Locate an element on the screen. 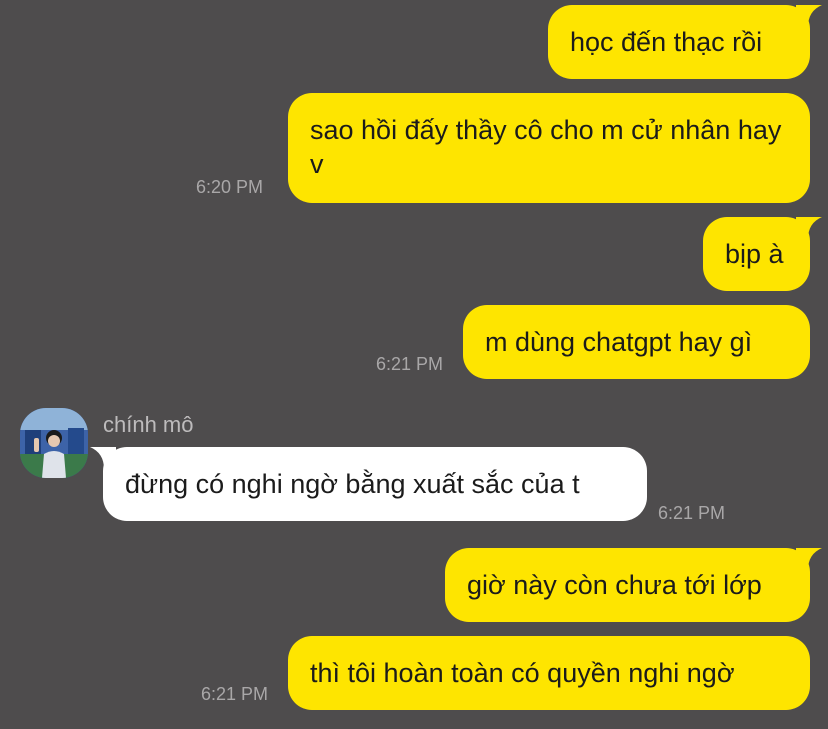  message-text: m dùng chatgpt hay gì is located at coordinates (619, 342).